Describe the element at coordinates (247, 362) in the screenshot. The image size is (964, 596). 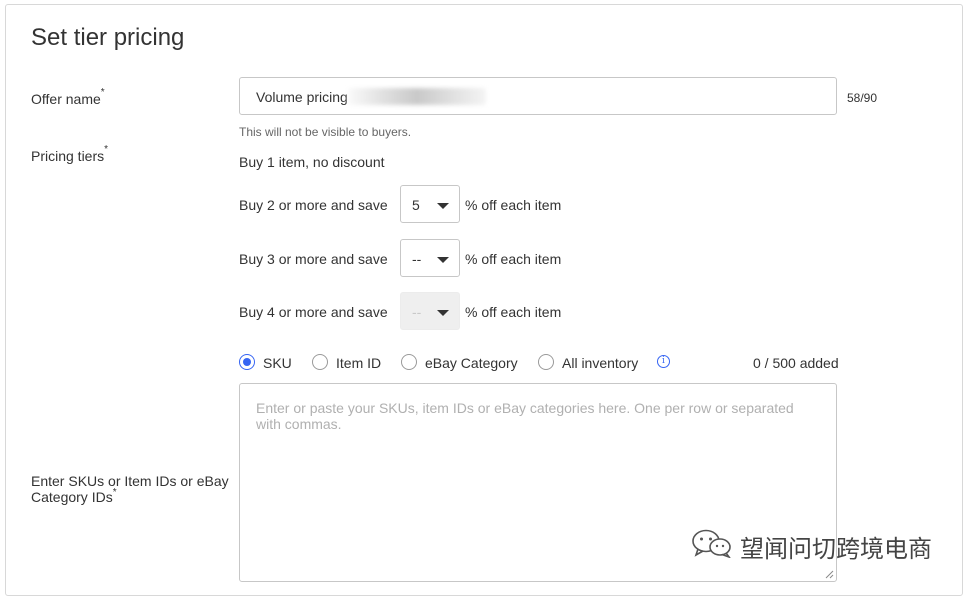
I see `radio-button-checked` at that location.